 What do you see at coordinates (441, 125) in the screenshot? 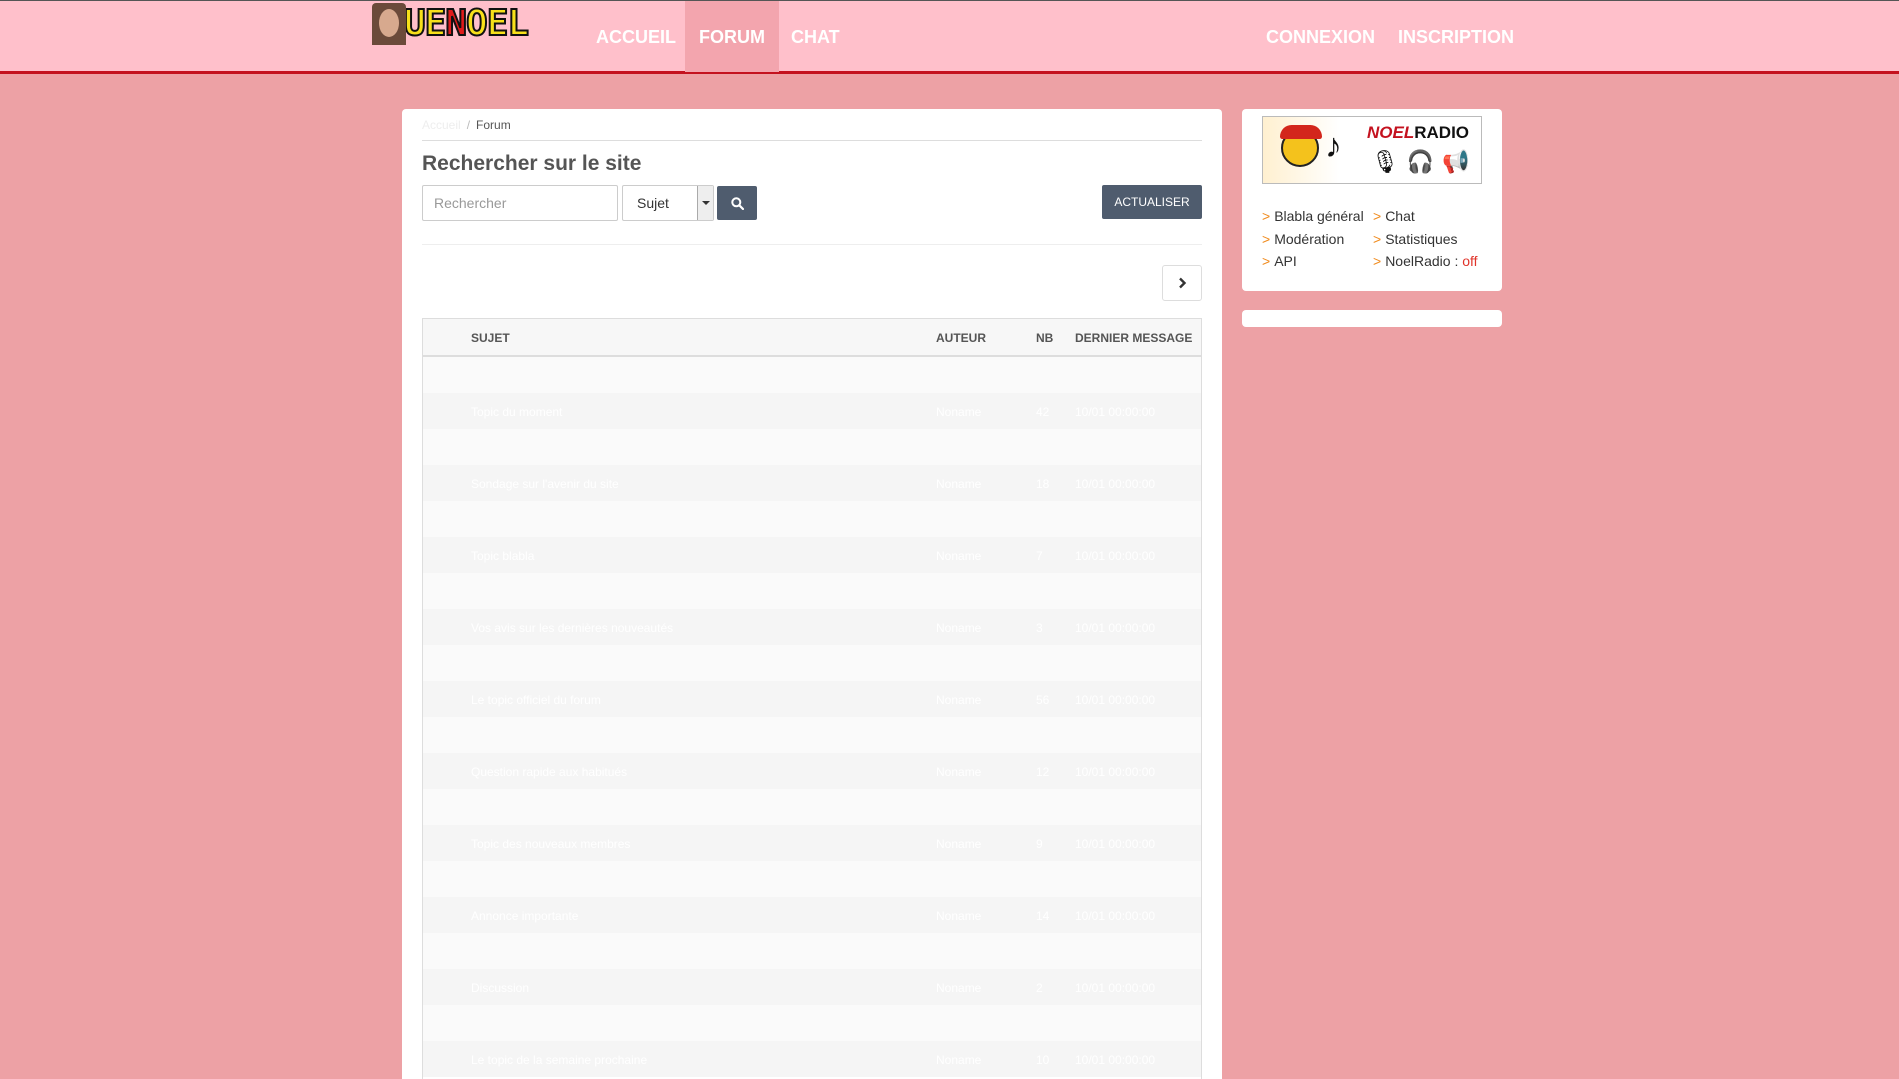
I see `breadcrumb-home: Accueil` at bounding box center [441, 125].